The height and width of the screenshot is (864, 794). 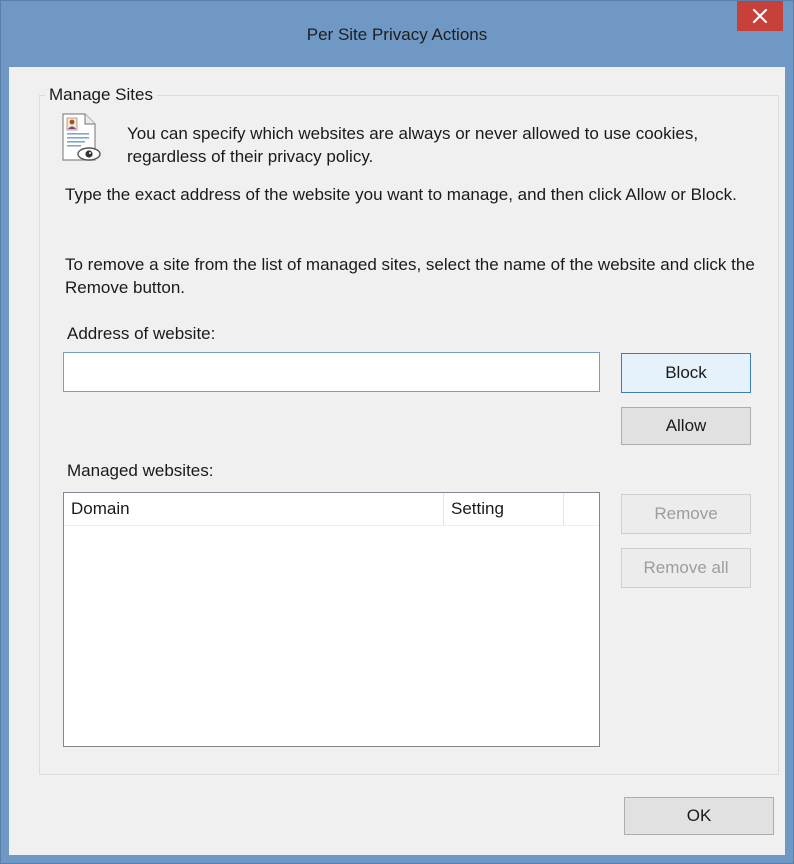 I want to click on list-header: Domain Setting, so click(x=331, y=509).